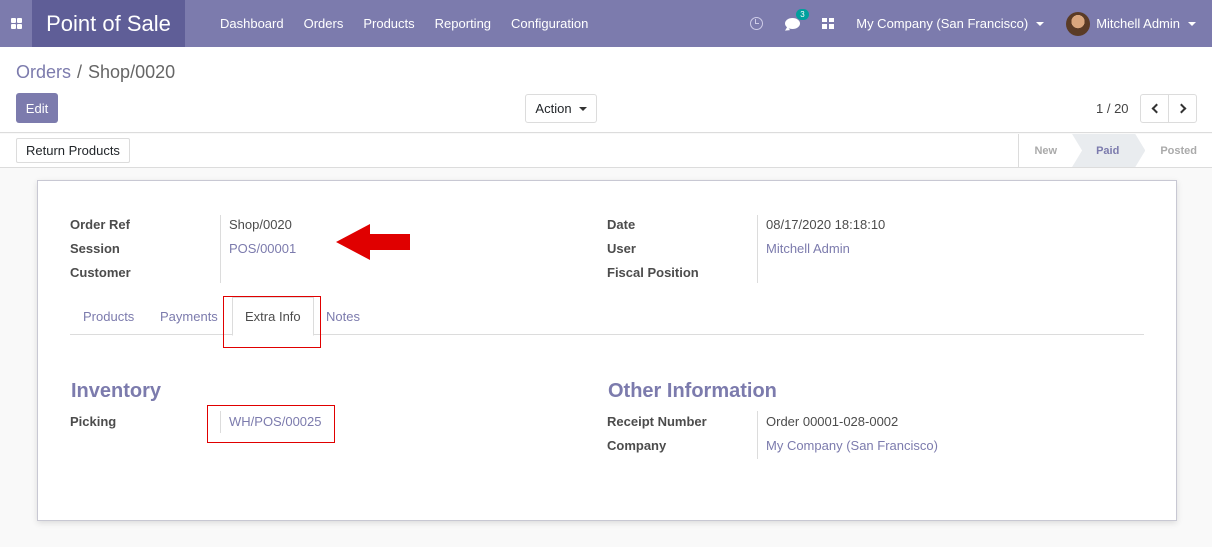  Describe the element at coordinates (43, 72) in the screenshot. I see `breadcrumb-orders: Orders` at that location.